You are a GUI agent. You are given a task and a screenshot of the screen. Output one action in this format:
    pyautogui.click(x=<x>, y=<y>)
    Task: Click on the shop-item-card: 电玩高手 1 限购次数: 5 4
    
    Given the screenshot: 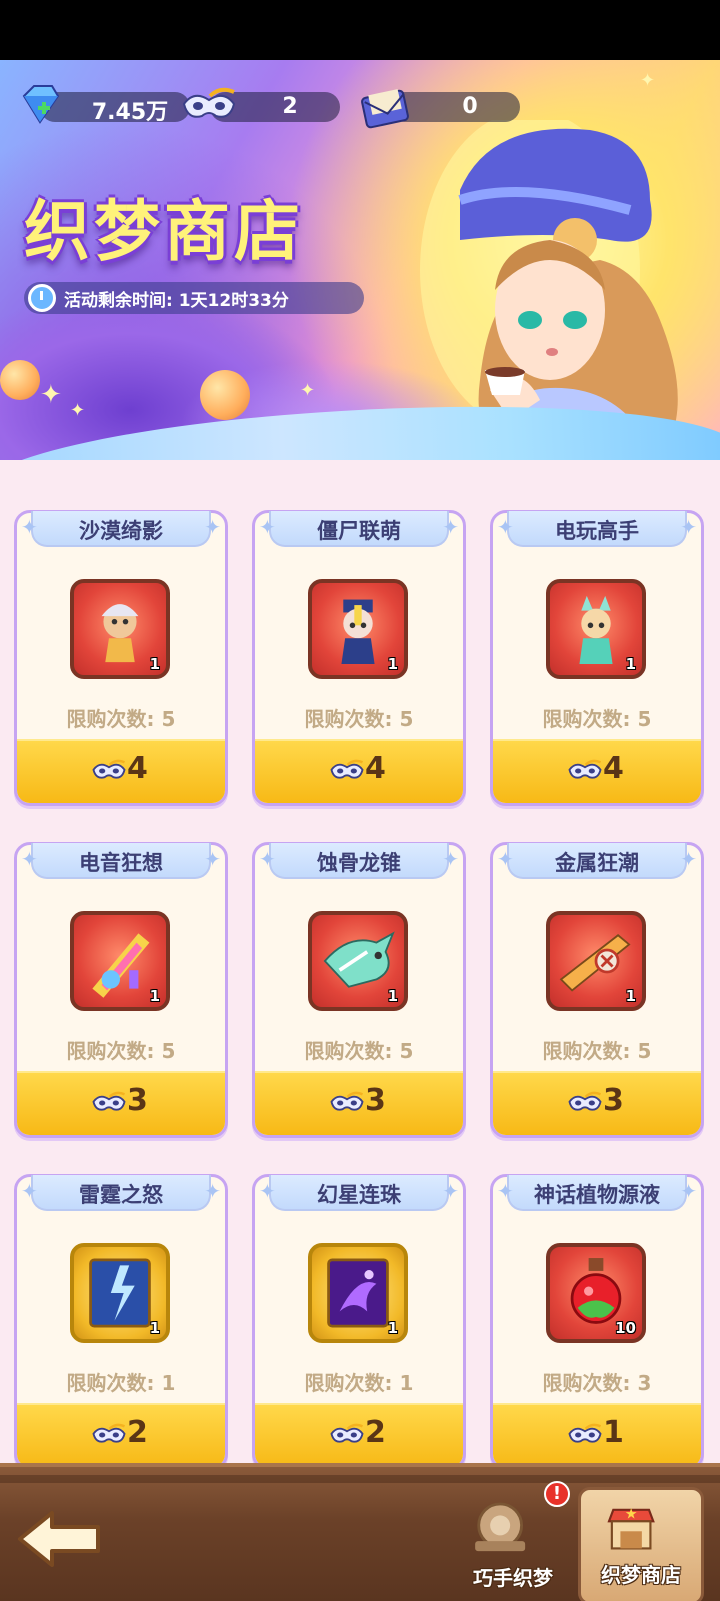 What is the action you would take?
    pyautogui.click(x=597, y=658)
    